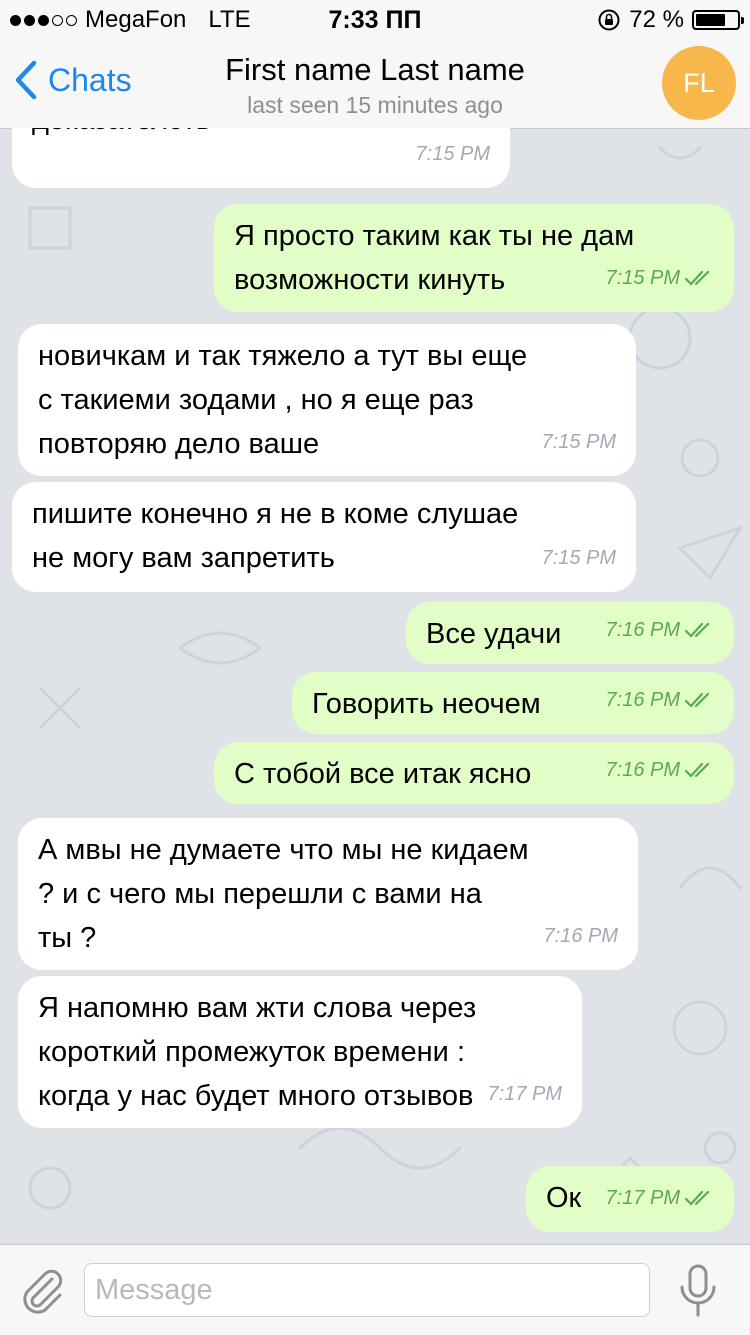 This screenshot has width=750, height=1335. What do you see at coordinates (474, 773) in the screenshot?
I see `outgoing-message: С тобой все итак ясно 7:16 PM` at bounding box center [474, 773].